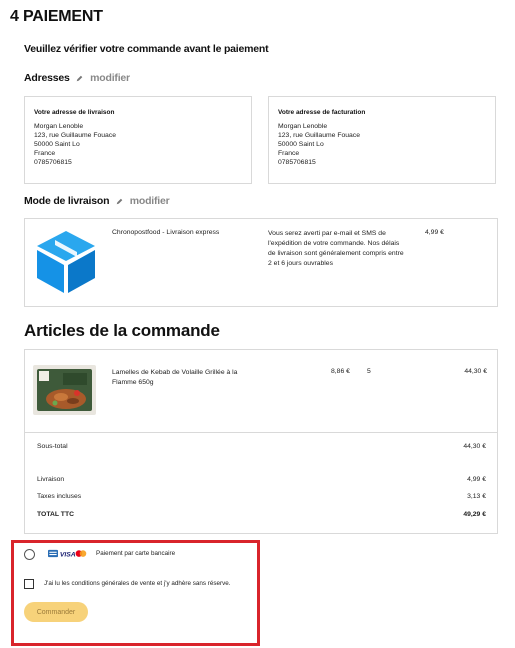 This screenshot has width=515, height=648. I want to click on subtotal-label: Sous-total, so click(52, 446).